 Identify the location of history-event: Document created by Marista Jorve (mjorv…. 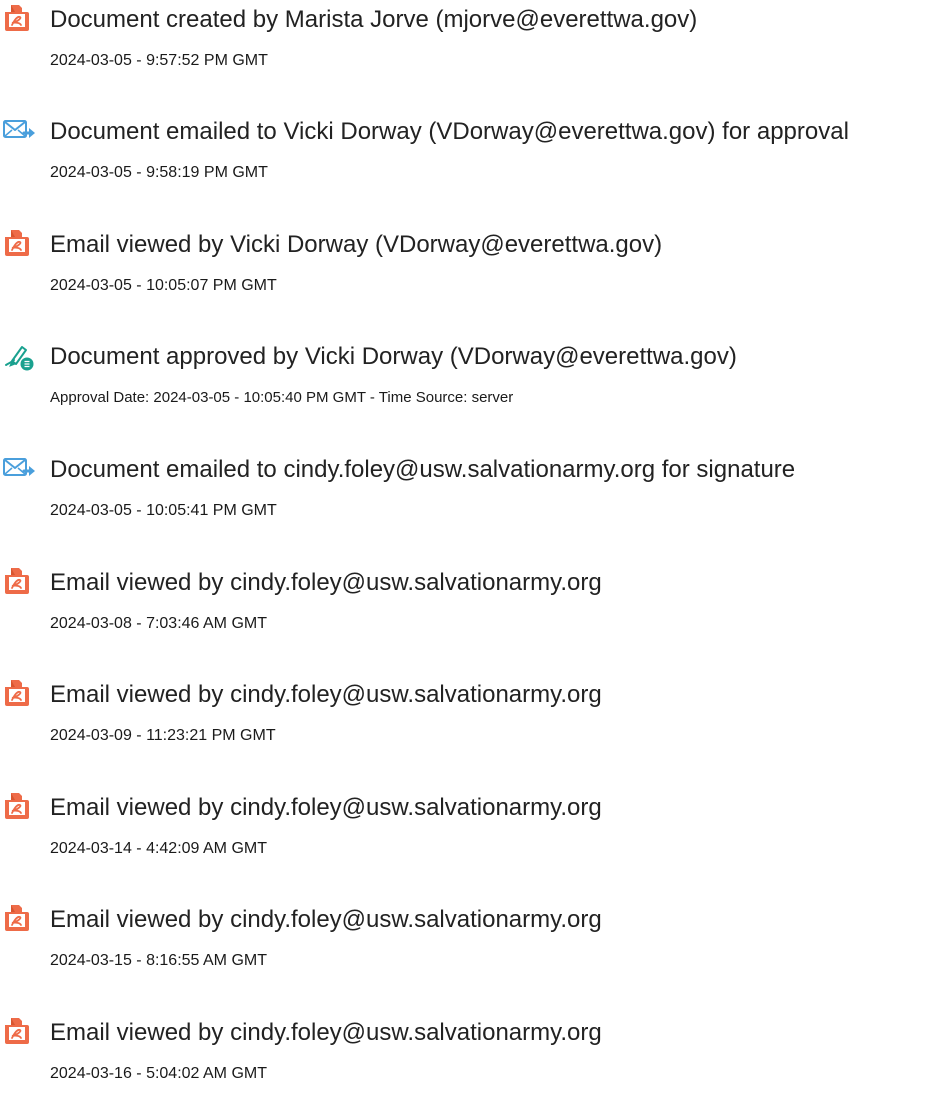
(468, 45).